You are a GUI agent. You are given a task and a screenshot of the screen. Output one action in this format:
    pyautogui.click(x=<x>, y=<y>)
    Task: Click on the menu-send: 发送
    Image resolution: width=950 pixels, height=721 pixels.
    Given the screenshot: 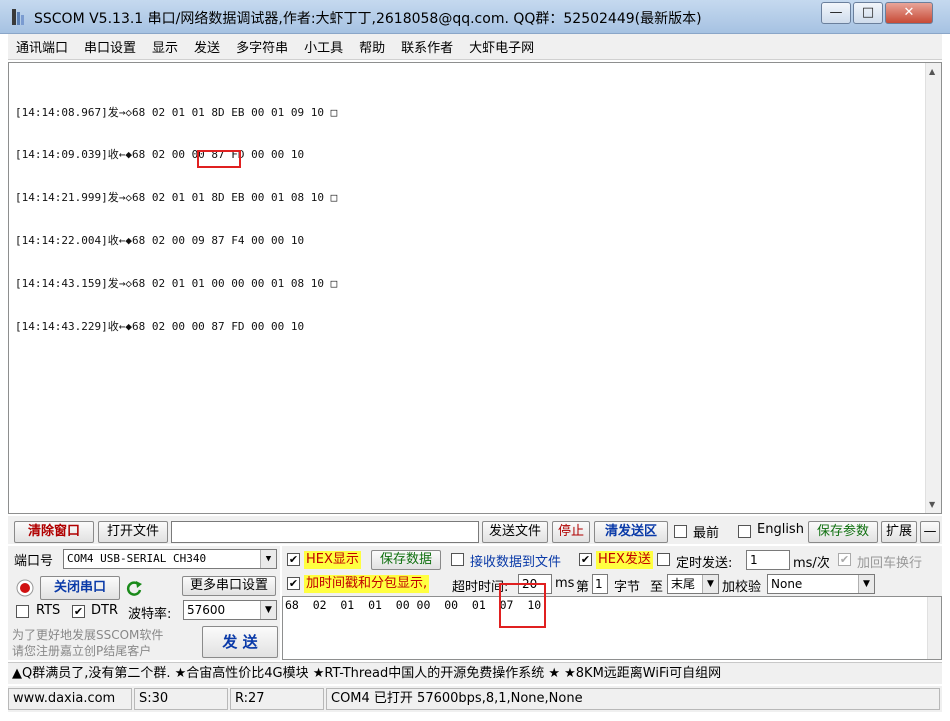 What is the action you would take?
    pyautogui.click(x=207, y=46)
    